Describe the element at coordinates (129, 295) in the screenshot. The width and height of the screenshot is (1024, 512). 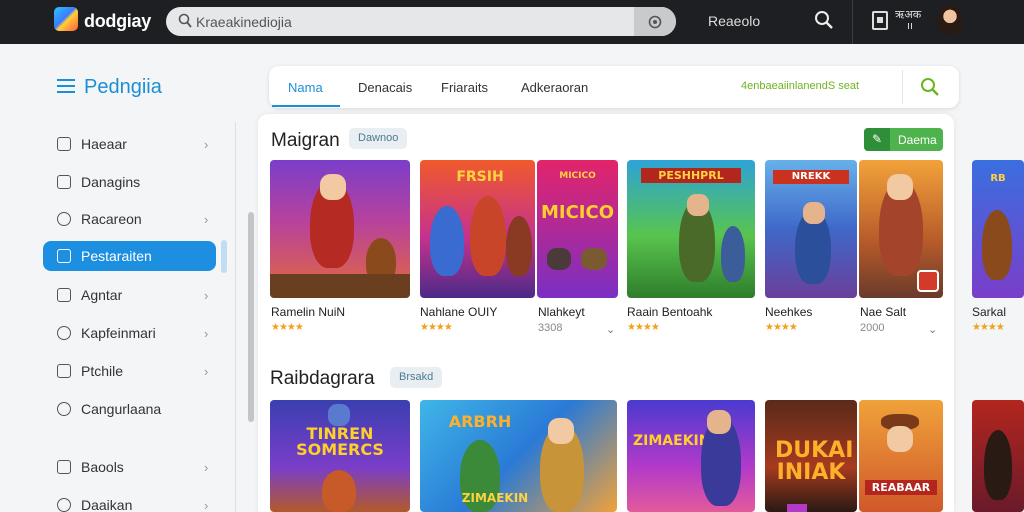
I see `sidebar-item-4: Agntar ›` at that location.